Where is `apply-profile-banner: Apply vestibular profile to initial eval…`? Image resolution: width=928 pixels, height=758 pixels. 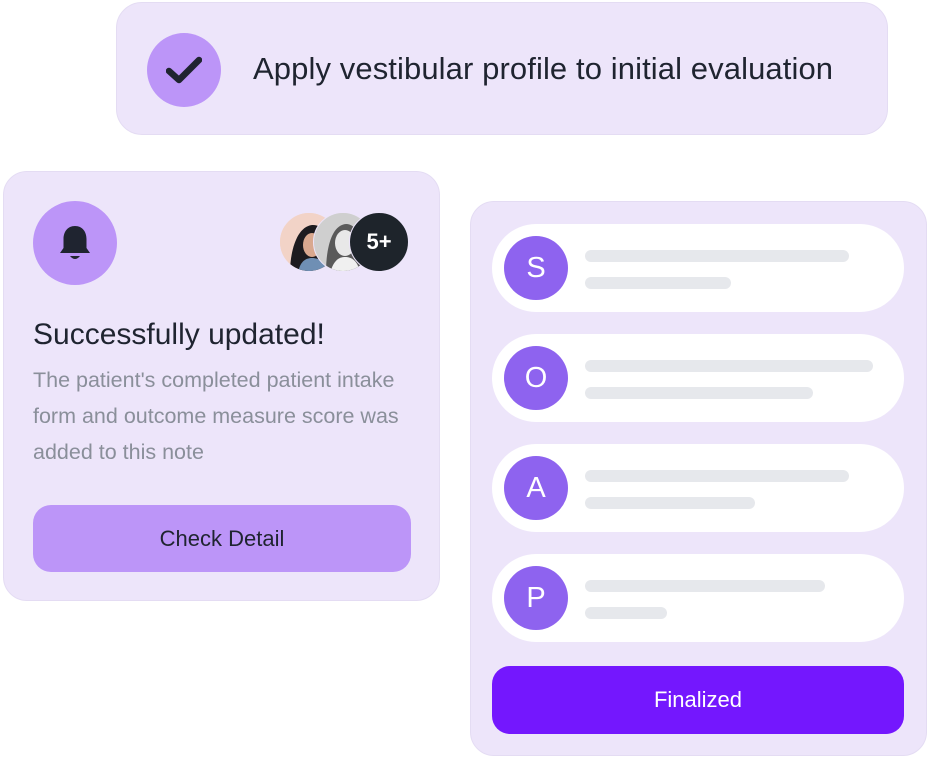 apply-profile-banner: Apply vestibular profile to initial eval… is located at coordinates (502, 68).